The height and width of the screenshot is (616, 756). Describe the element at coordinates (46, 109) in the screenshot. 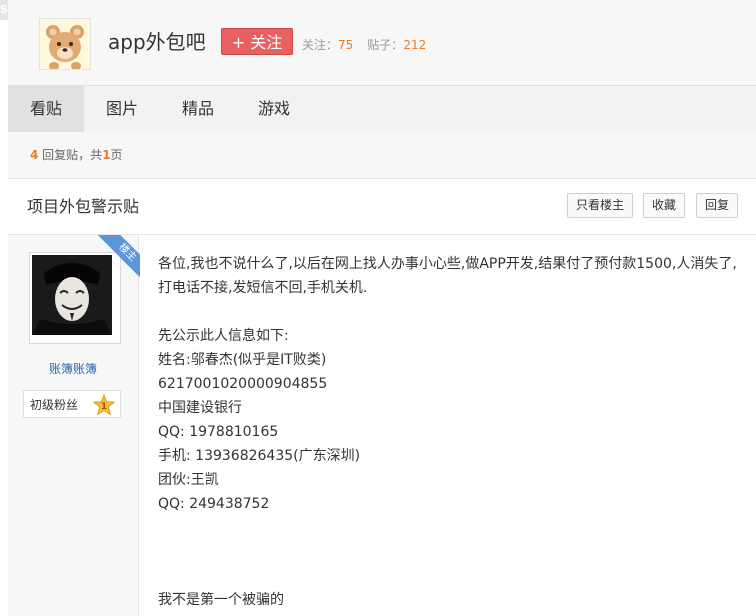

I see `tab-posts: 看贴` at that location.